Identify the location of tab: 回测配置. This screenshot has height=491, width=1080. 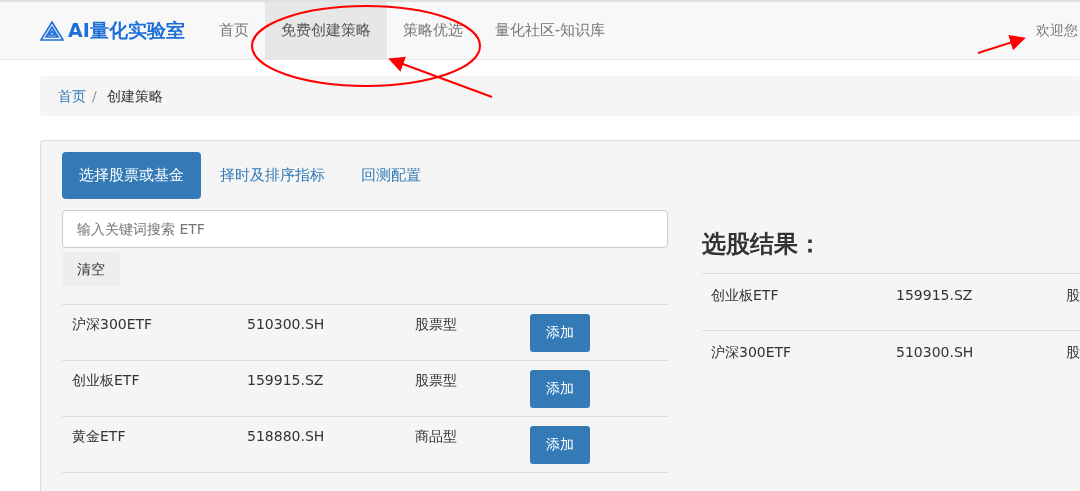
(391, 175).